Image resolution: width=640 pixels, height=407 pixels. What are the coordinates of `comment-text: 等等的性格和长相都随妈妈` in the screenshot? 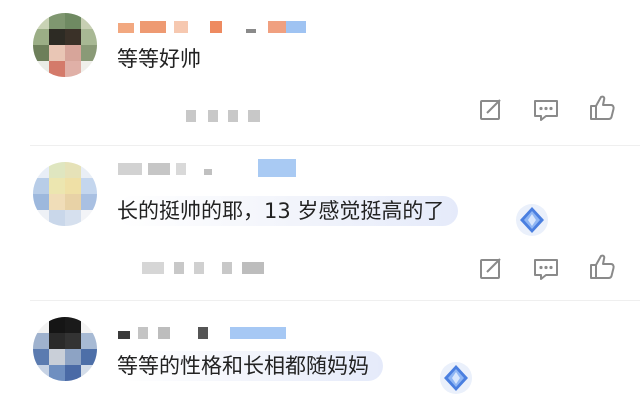 It's located at (250, 366).